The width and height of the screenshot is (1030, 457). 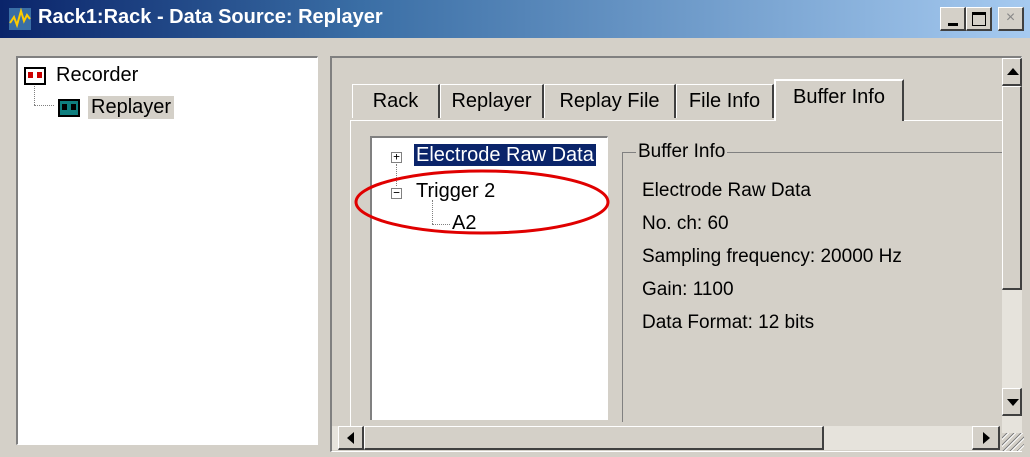 I want to click on annotation-ellipse, so click(x=482, y=202).